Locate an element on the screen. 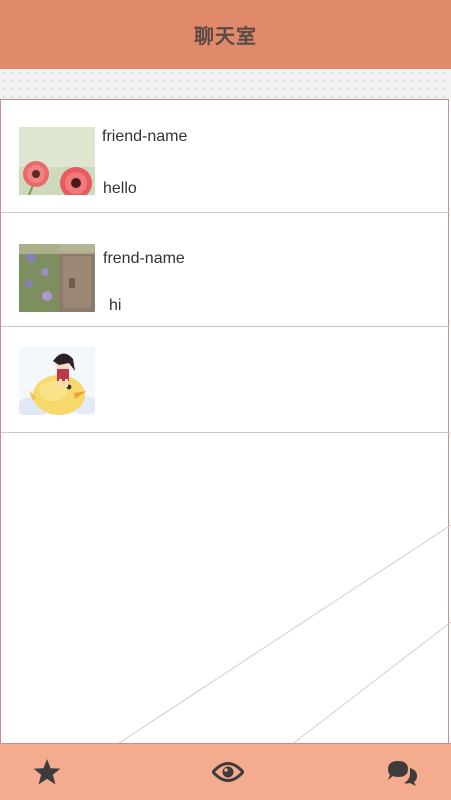 The image size is (451, 800). header-spacer is located at coordinates (225, 84).